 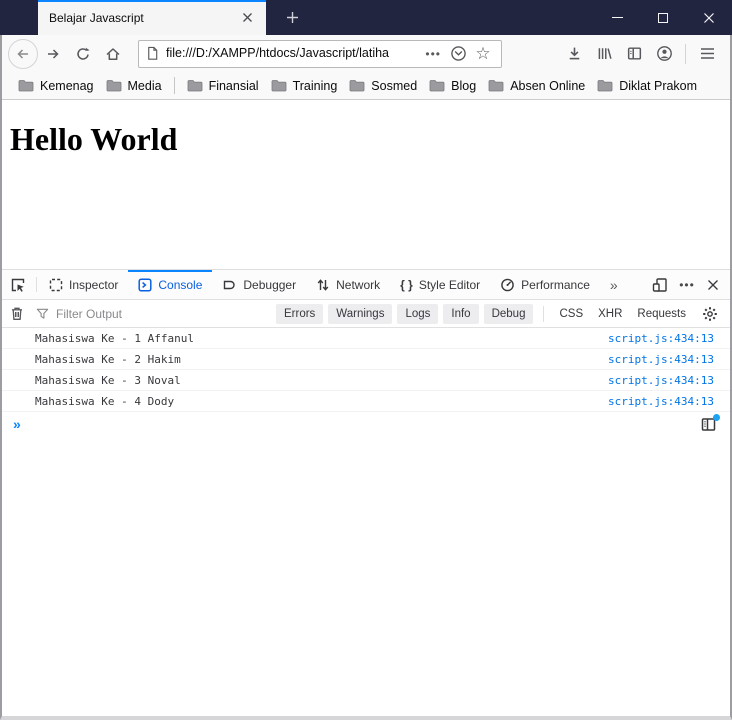 I want to click on tab-debugger: Debugger, so click(x=259, y=284).